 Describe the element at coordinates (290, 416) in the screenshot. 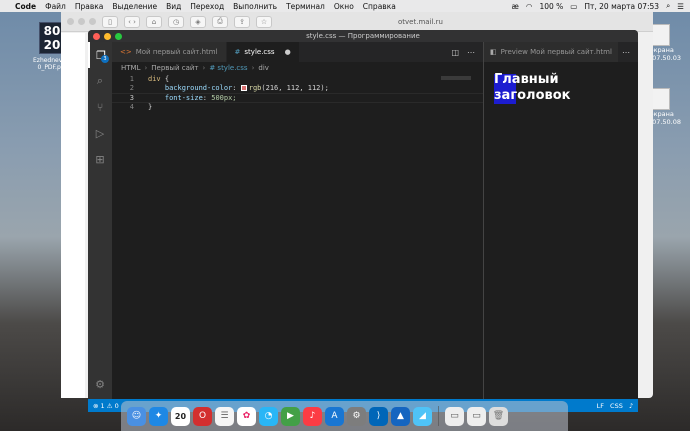

I see `facetime-icon: ▶` at that location.